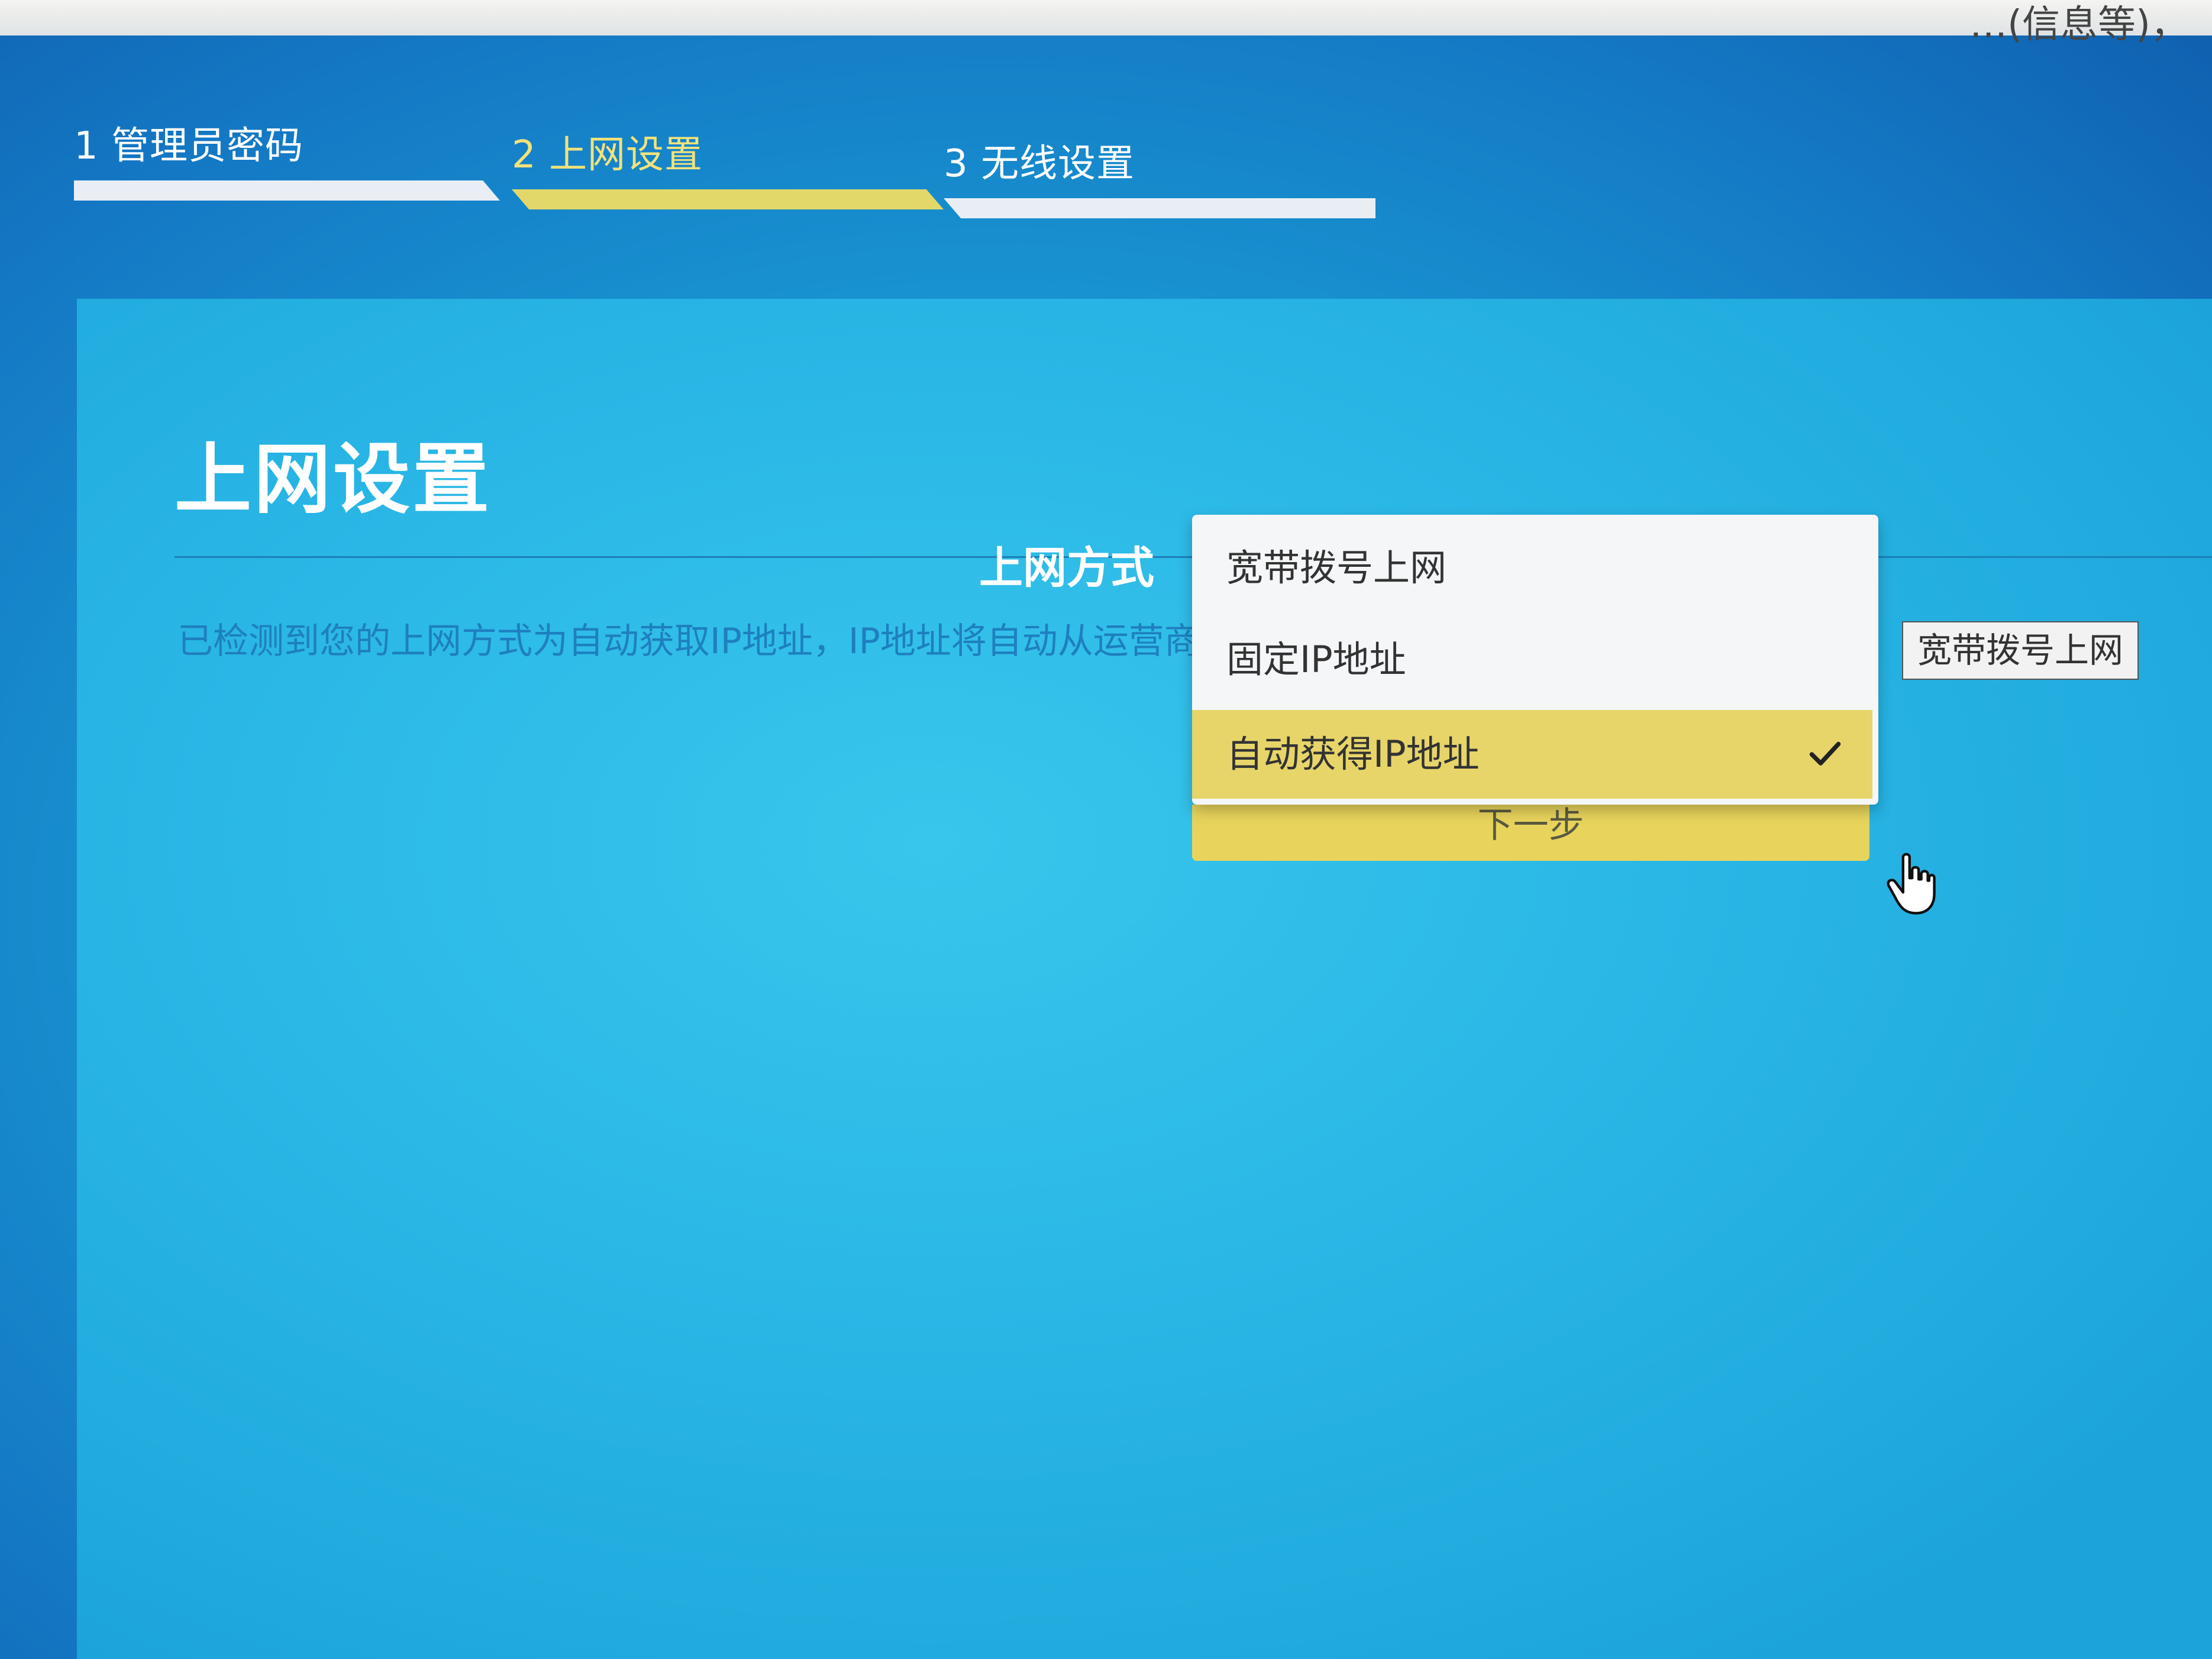 This screenshot has height=1659, width=2212. I want to click on tooltip: 宽带拨号上网, so click(2020, 650).